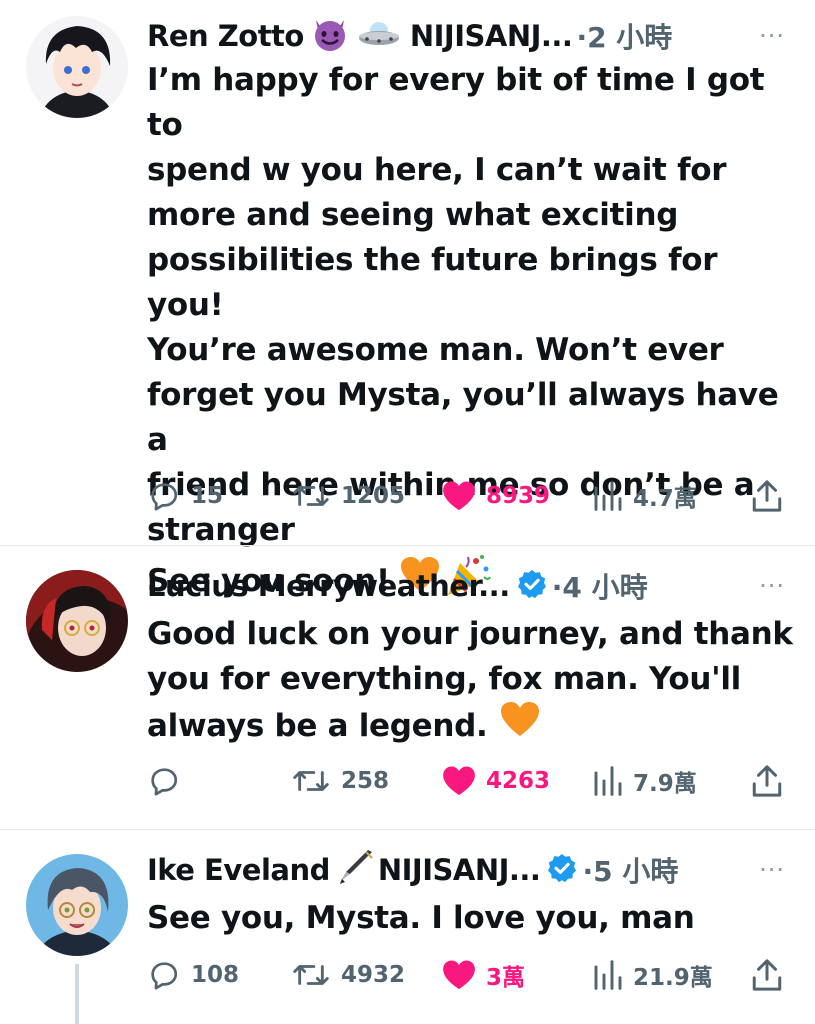  I want to click on tweet-header: Lucius Merryweather... ·4 小時, so click(397, 586).